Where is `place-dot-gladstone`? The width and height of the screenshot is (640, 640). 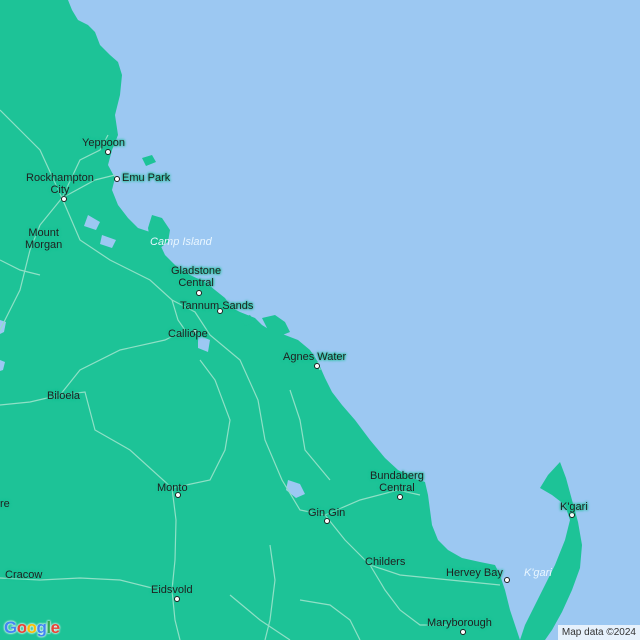
place-dot-gladstone is located at coordinates (199, 293).